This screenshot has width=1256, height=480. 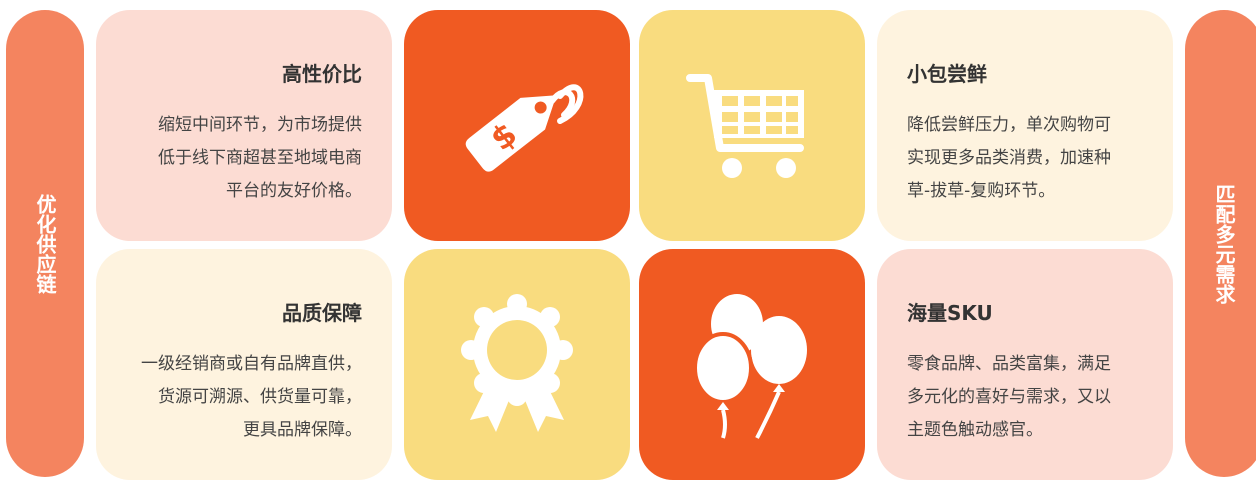 I want to click on sku-card-line: 零食品牌、品类富集，满足, so click(x=1009, y=364).